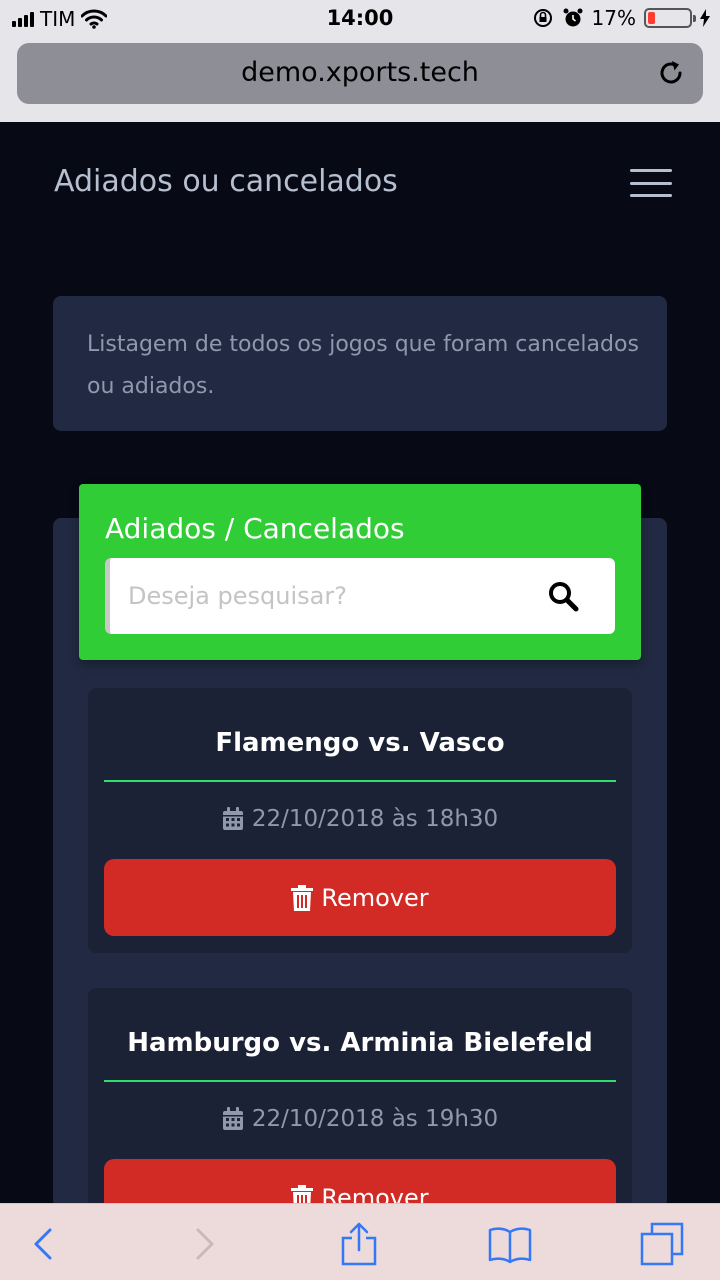 This screenshot has height=1280, width=720. What do you see at coordinates (360, 743) in the screenshot?
I see `game-title: Flamengo vs. Vasco` at bounding box center [360, 743].